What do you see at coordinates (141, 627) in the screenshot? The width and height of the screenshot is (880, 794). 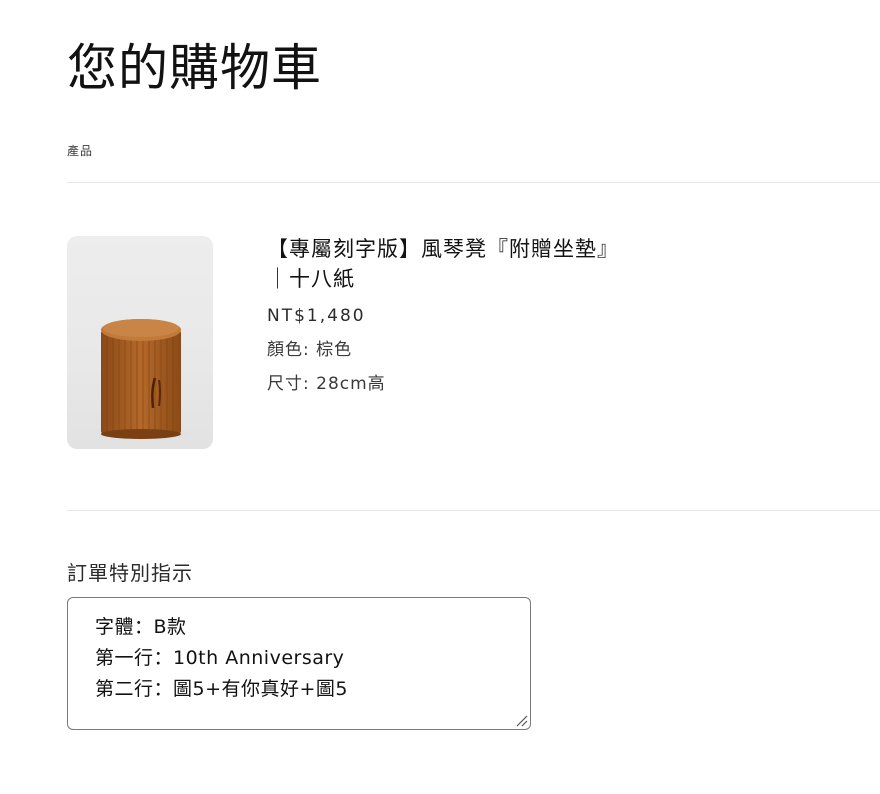 I see `order-note-line: 字體：B款` at bounding box center [141, 627].